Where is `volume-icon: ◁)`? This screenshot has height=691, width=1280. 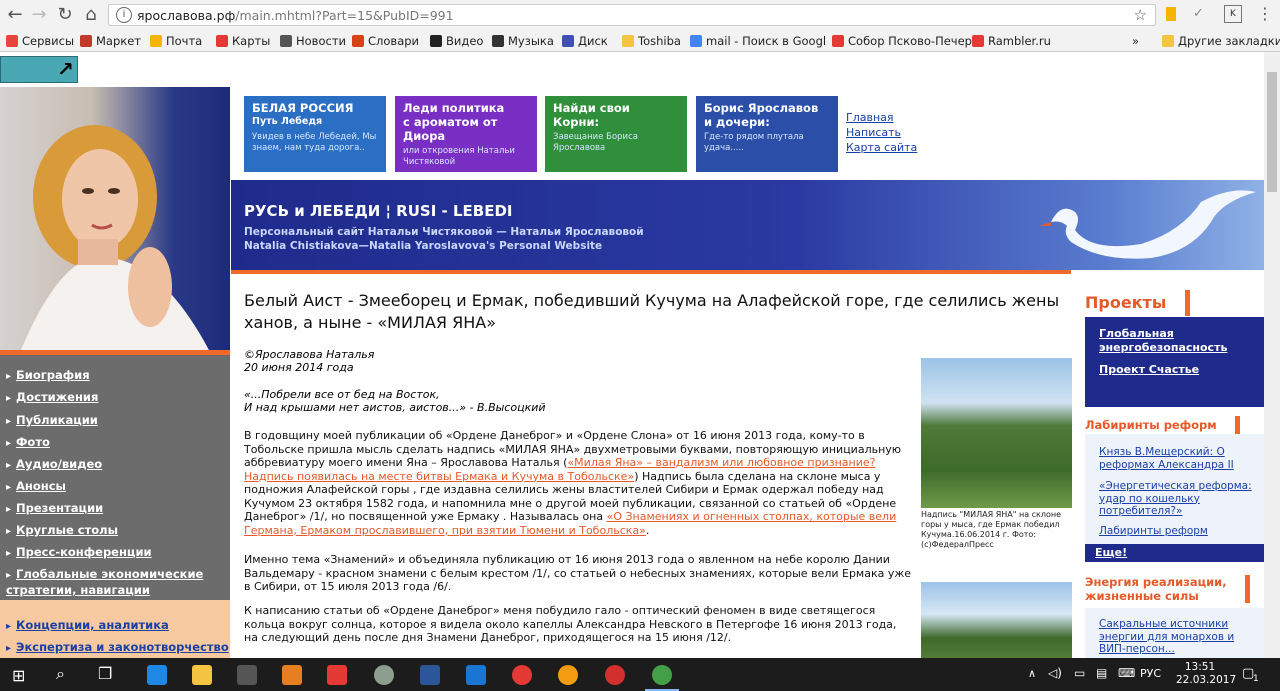
volume-icon: ◁) is located at coordinates (1055, 673).